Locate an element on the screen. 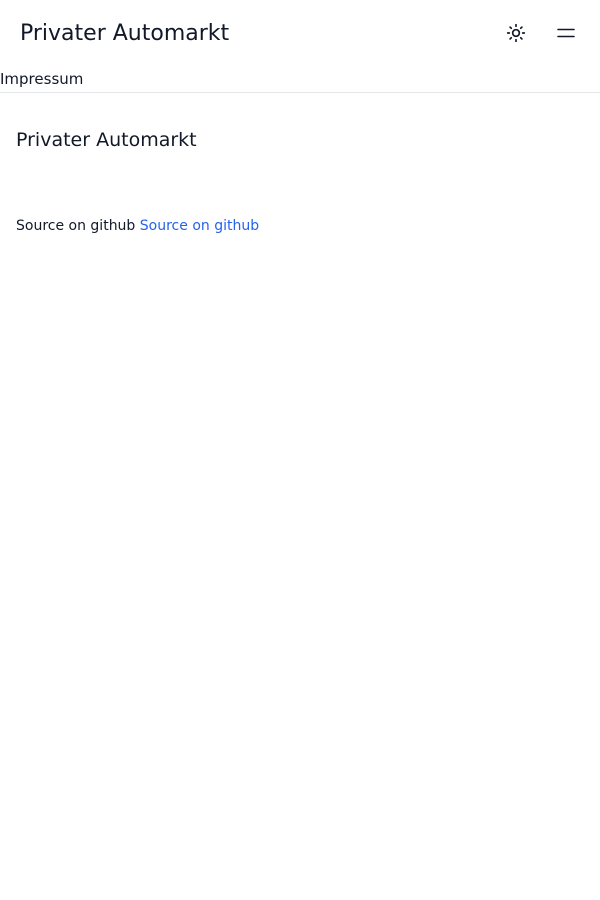 Image resolution: width=600 pixels, height=900 pixels. hamburger-menu-icon is located at coordinates (566, 33).